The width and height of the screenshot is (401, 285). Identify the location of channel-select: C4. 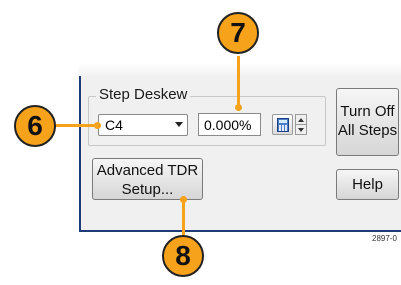
(143, 125).